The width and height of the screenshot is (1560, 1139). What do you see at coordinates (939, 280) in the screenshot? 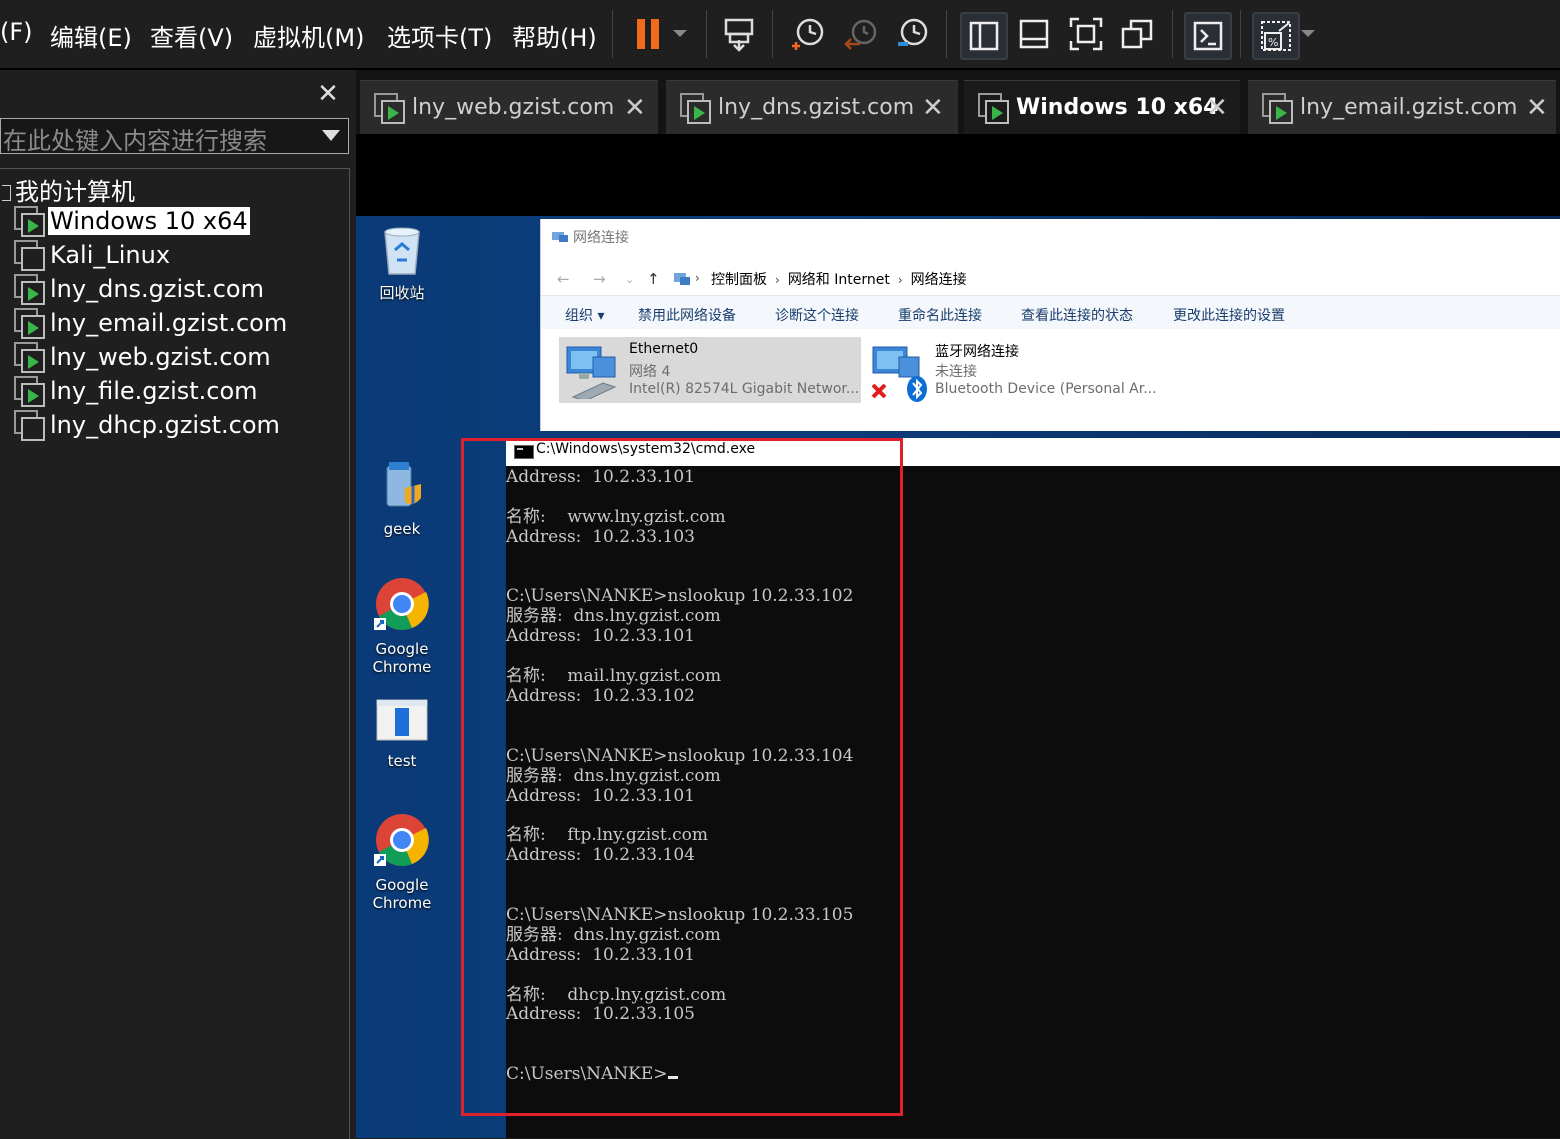
I see `breadcrumb-item: 网络连接` at bounding box center [939, 280].